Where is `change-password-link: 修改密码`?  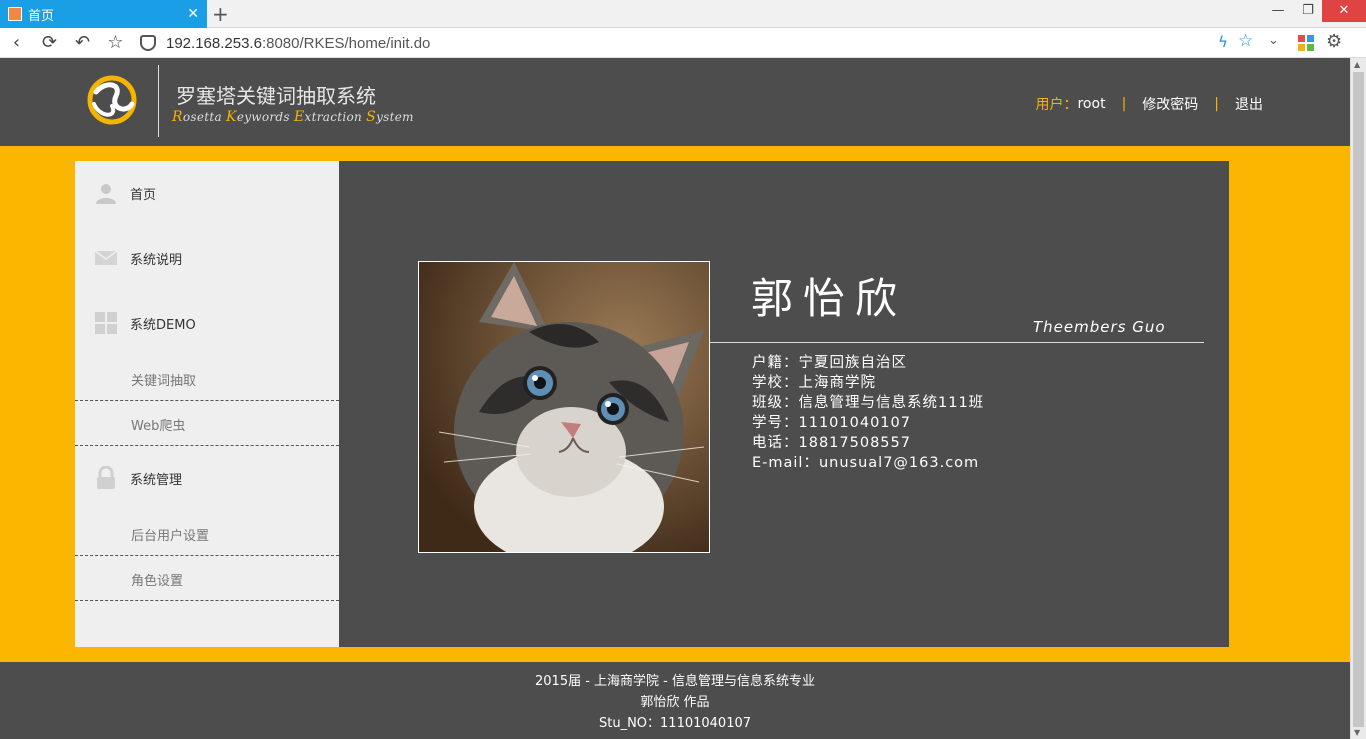
change-password-link: 修改密码 is located at coordinates (1170, 104).